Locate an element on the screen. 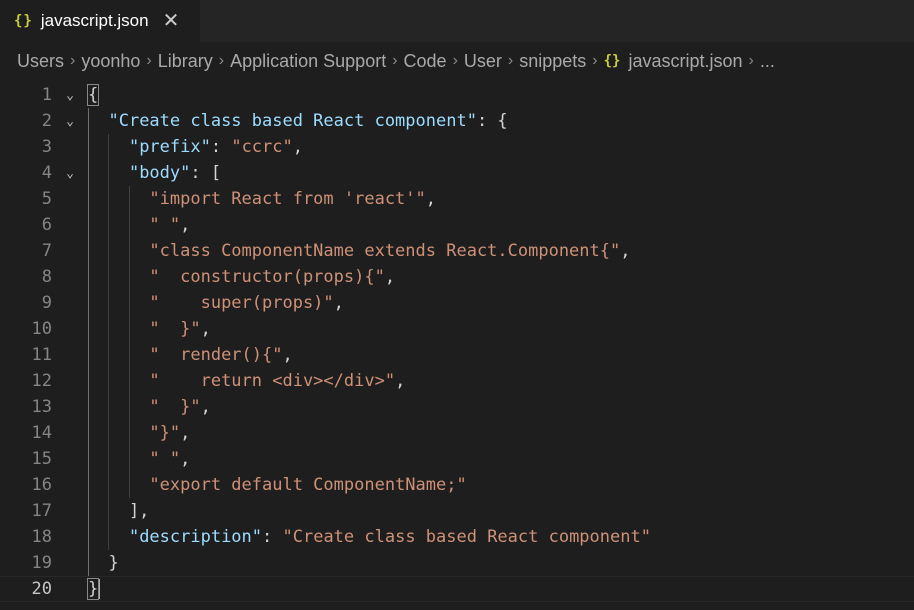  code-line: 20} is located at coordinates (457, 589).